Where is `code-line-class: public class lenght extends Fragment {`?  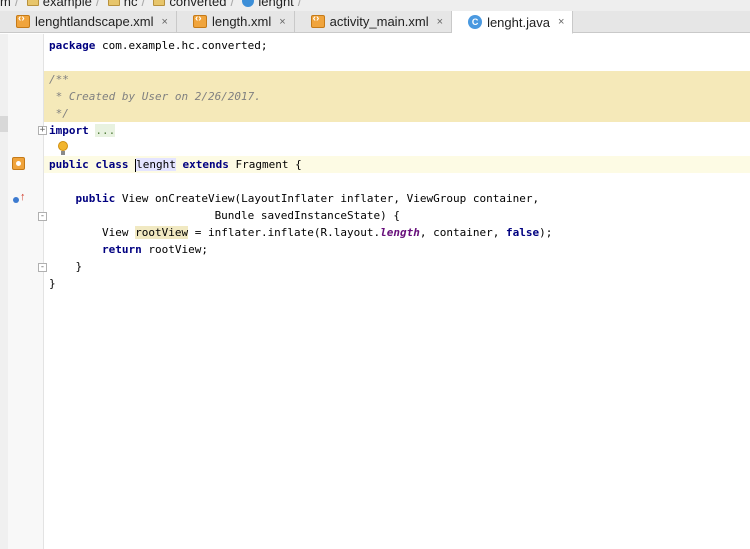
code-line-class: public class lenght extends Fragment { is located at coordinates (397, 164).